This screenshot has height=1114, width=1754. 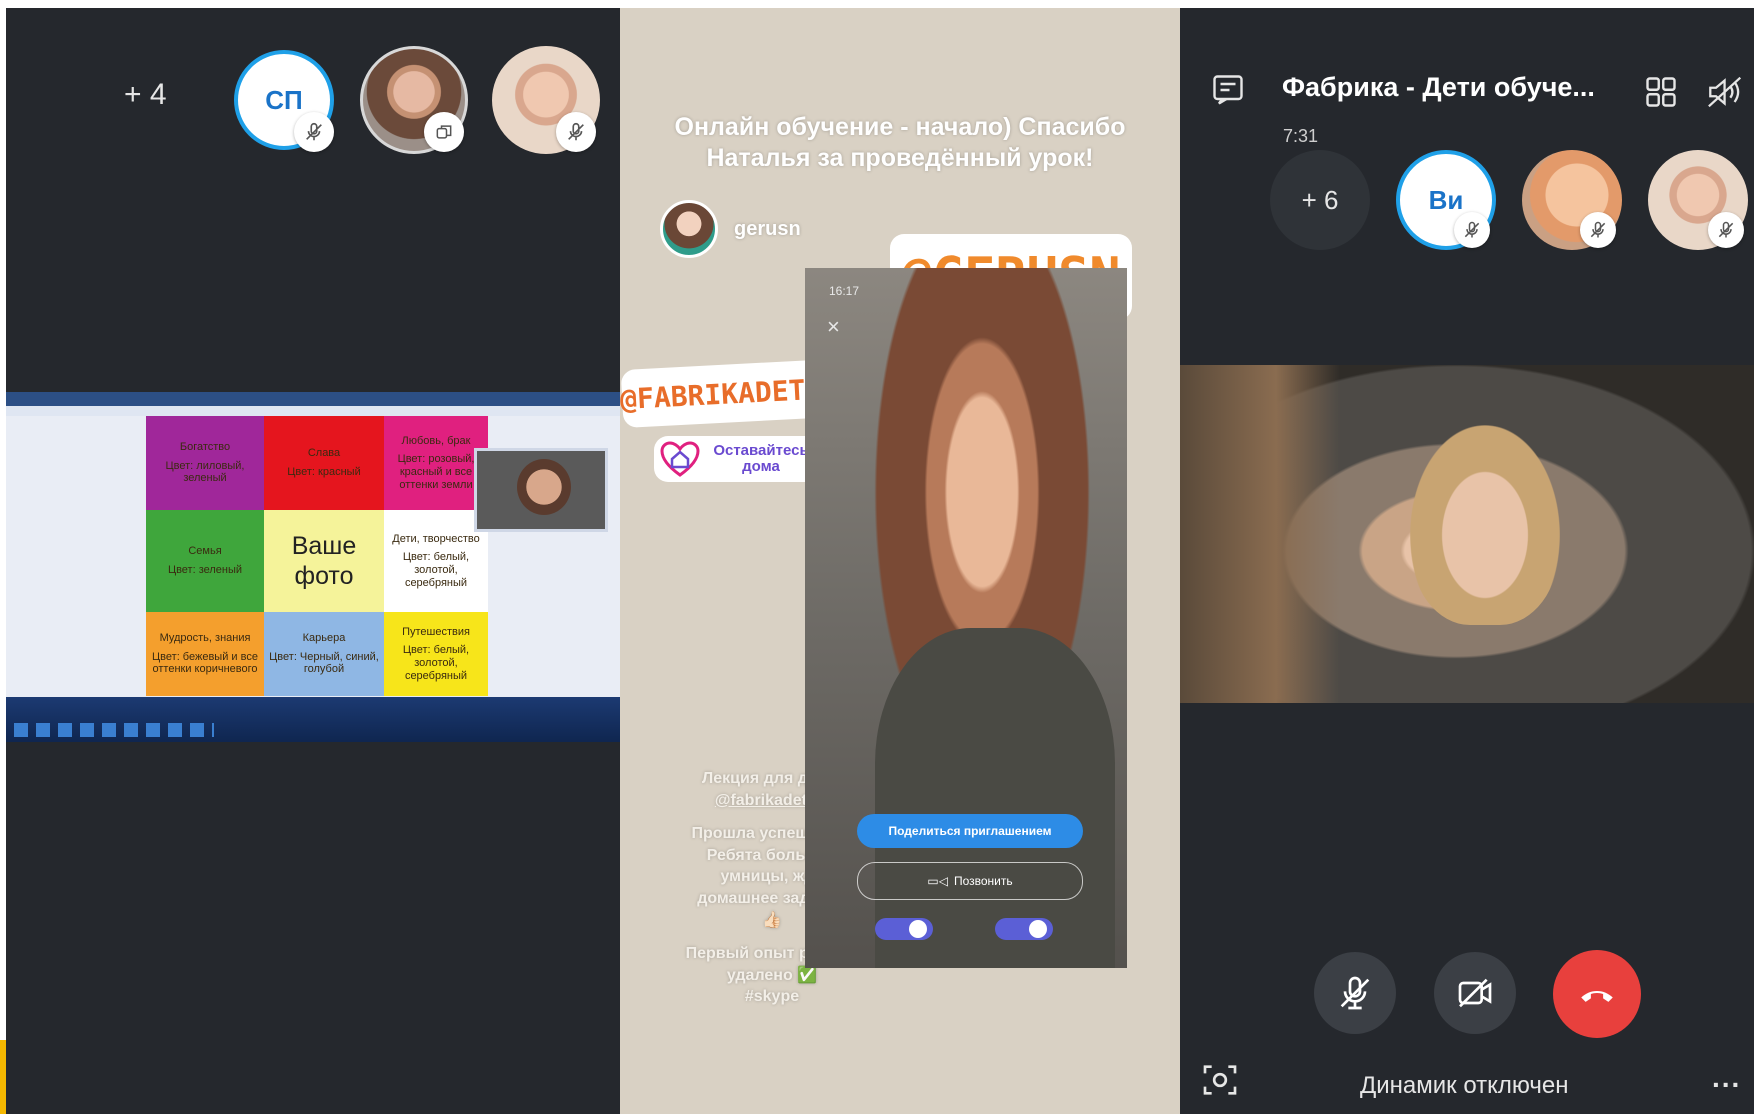 I want to click on call-button: ▭◁ Позвонить, so click(x=970, y=881).